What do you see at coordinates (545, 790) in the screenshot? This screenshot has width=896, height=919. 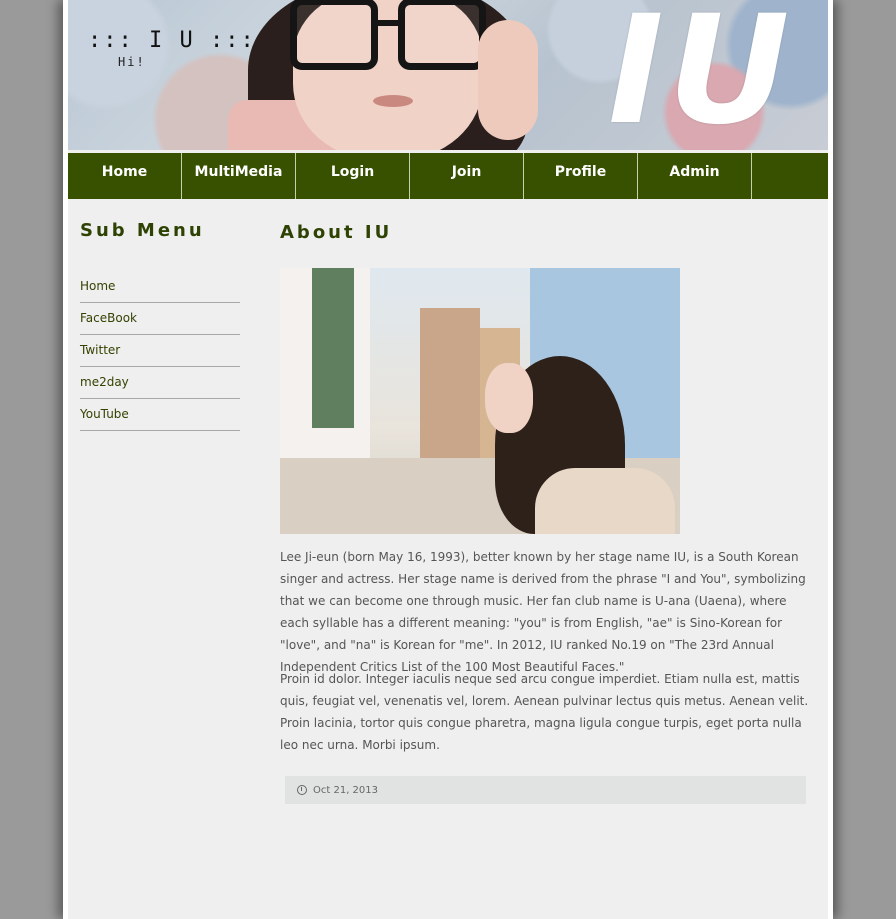 I see `post-meta-bar: Oct 21, 2013` at bounding box center [545, 790].